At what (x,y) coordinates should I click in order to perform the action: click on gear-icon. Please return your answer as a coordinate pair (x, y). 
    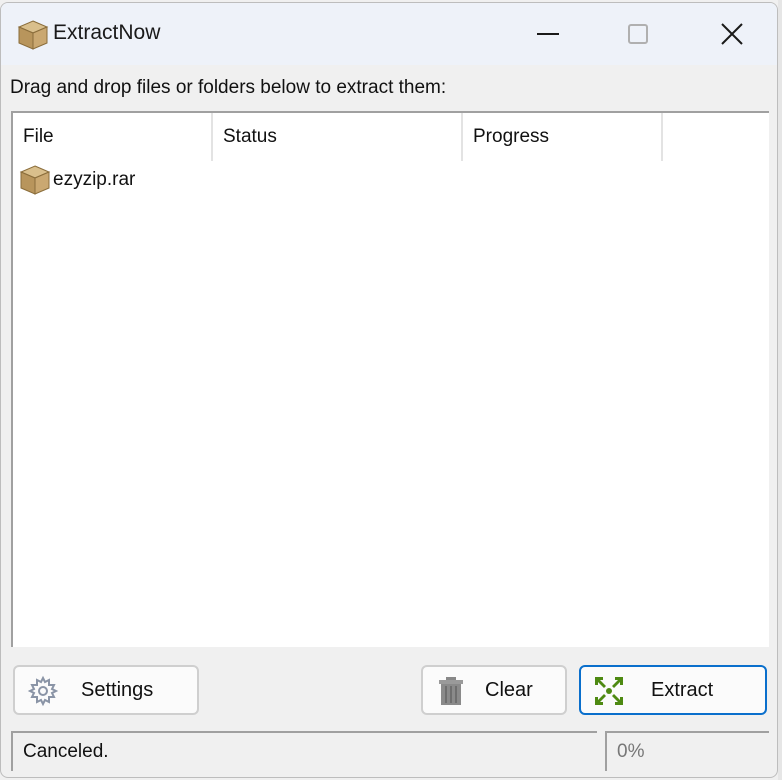
    Looking at the image, I should click on (43, 691).